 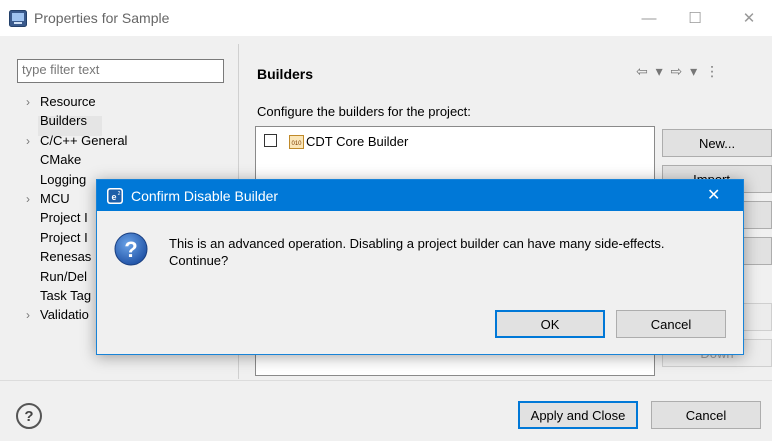 I want to click on e2-studio-icon: e 2, so click(x=115, y=196).